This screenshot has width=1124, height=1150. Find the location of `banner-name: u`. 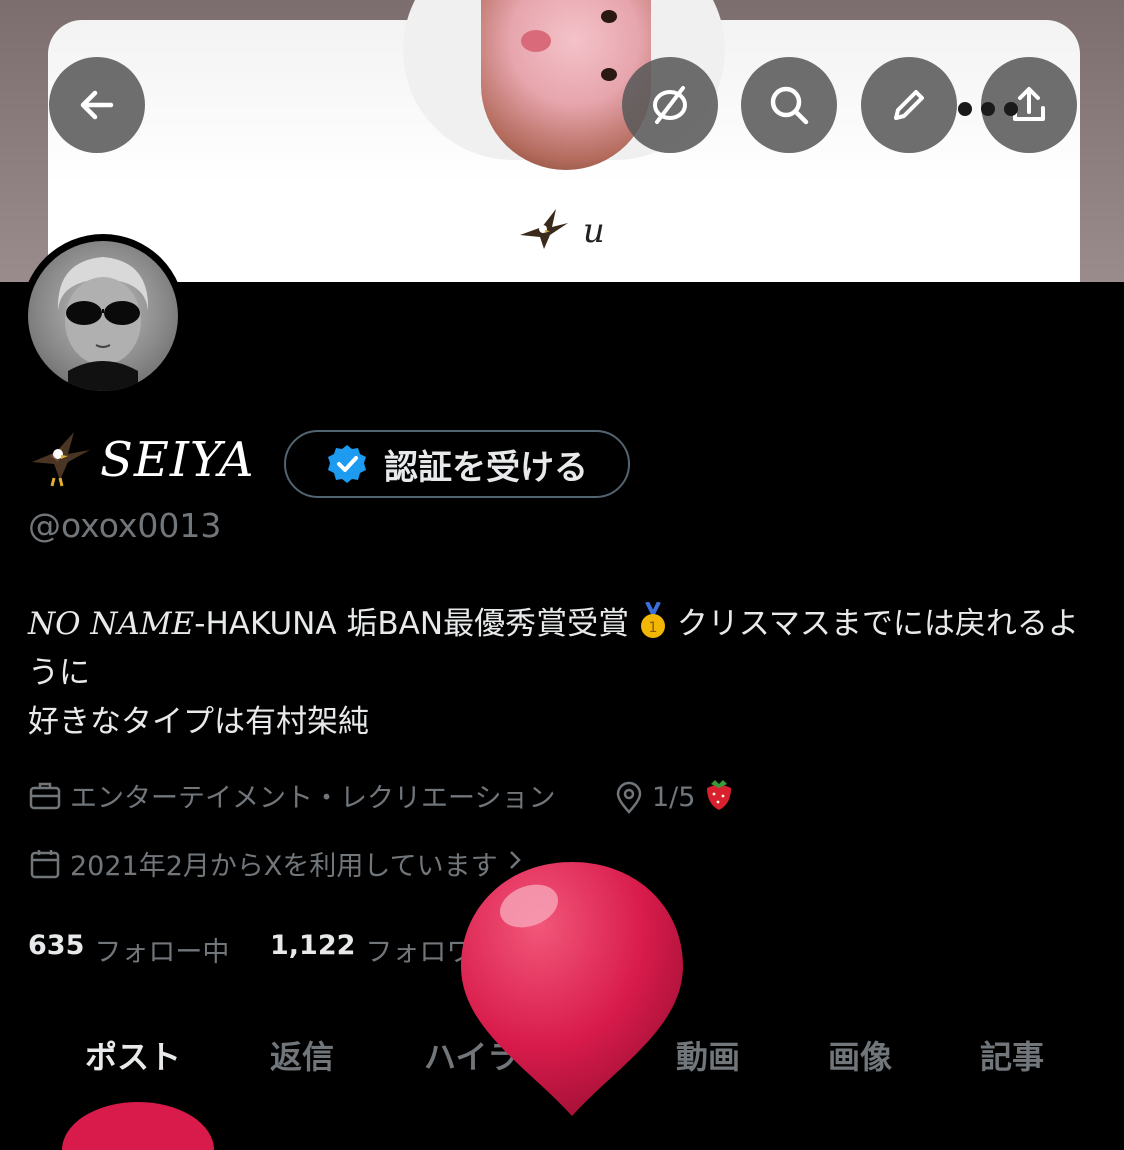

banner-name: u is located at coordinates (560, 233).